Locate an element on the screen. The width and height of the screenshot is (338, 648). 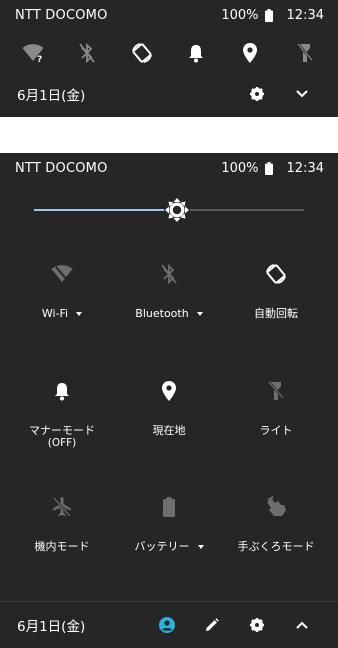
tile-label: 自動回転 is located at coordinates (276, 313).